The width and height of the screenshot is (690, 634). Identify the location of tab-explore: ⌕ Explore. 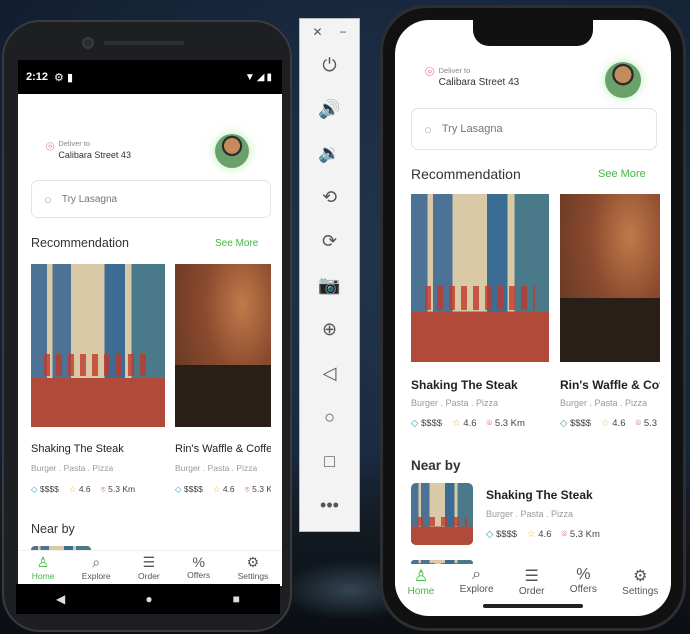
(96, 570).